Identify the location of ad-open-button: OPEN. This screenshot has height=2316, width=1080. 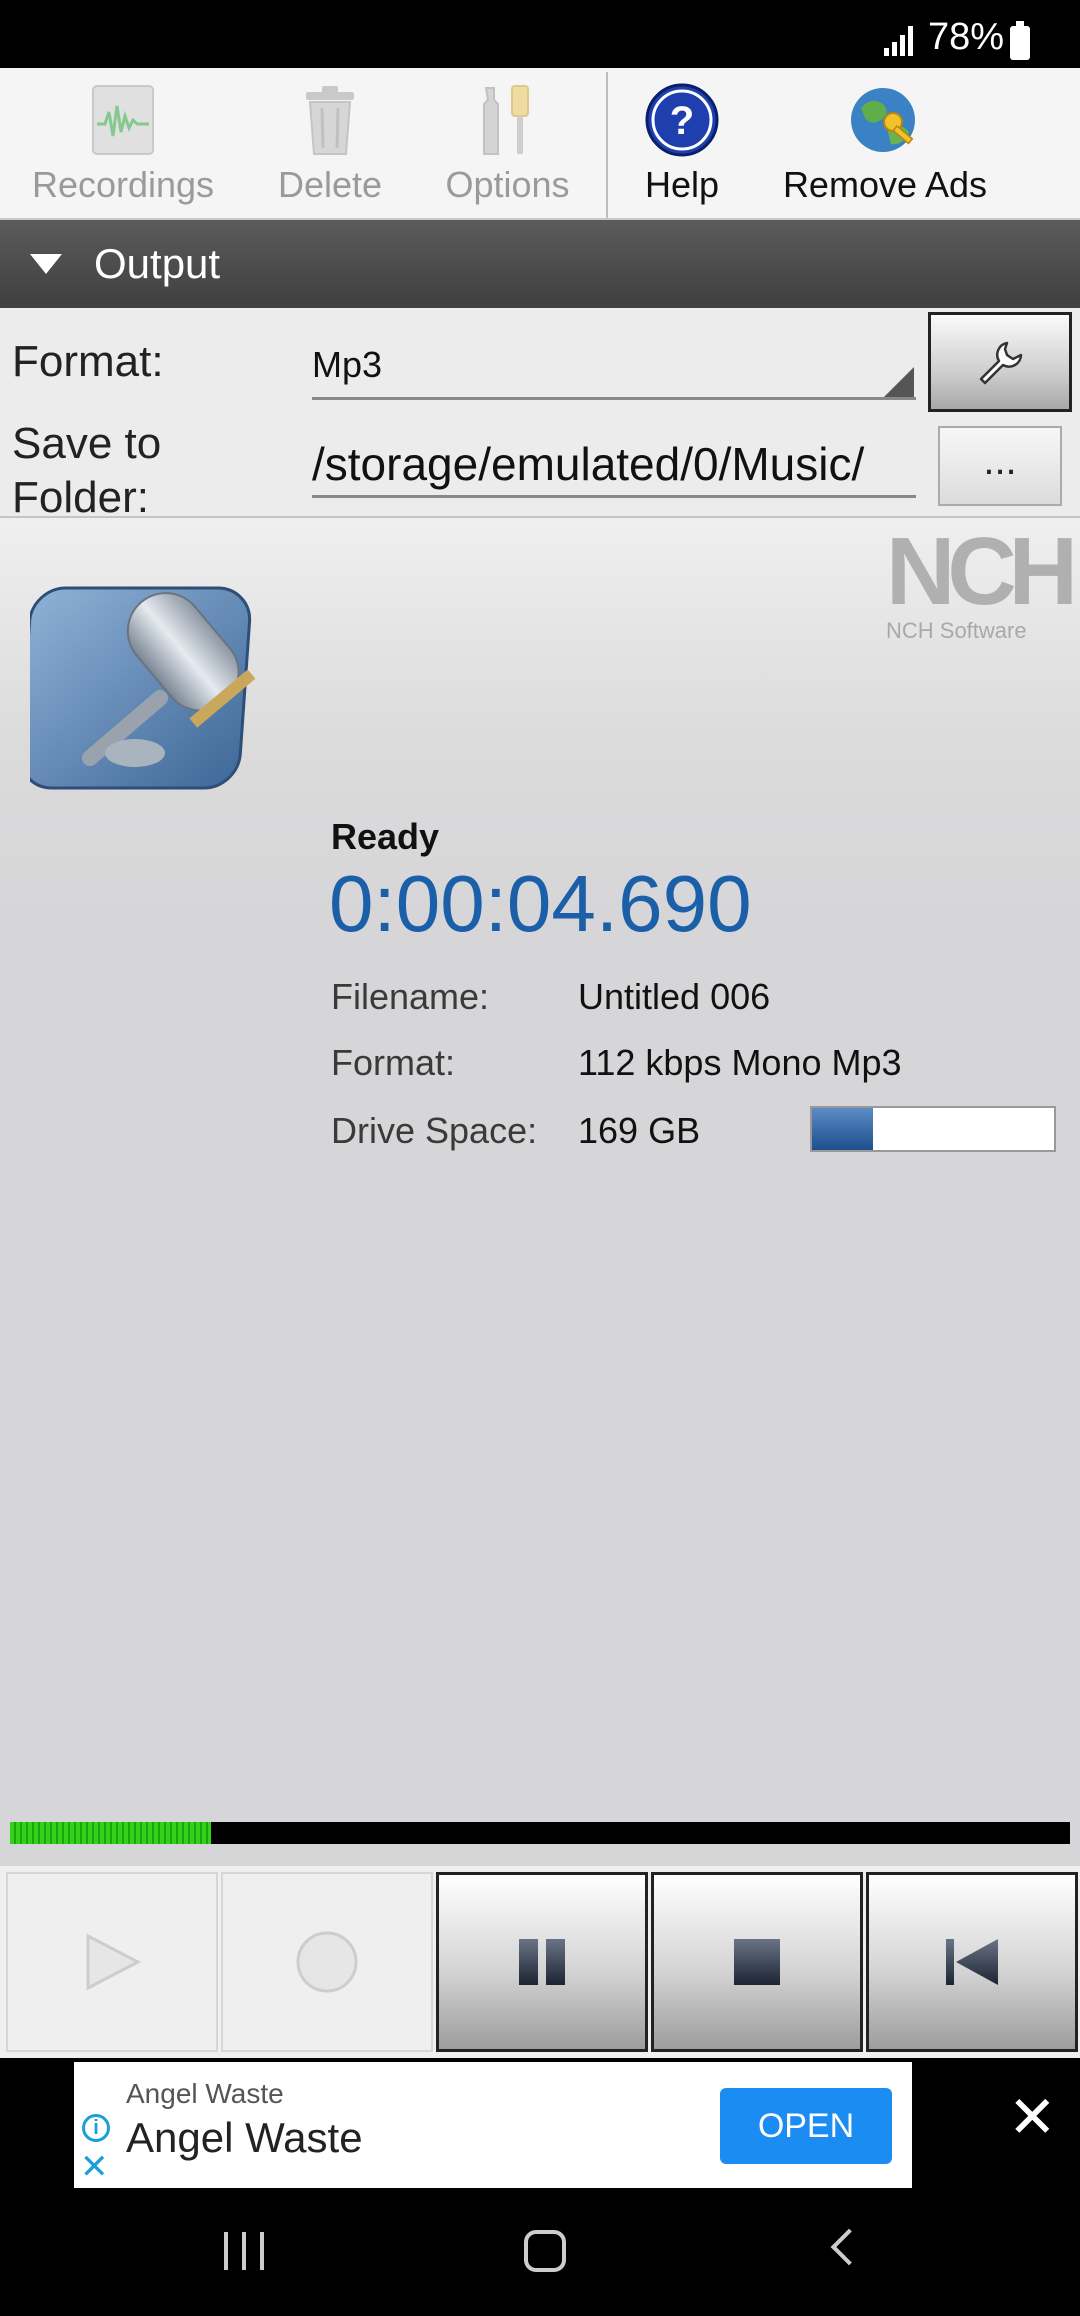
(806, 2126).